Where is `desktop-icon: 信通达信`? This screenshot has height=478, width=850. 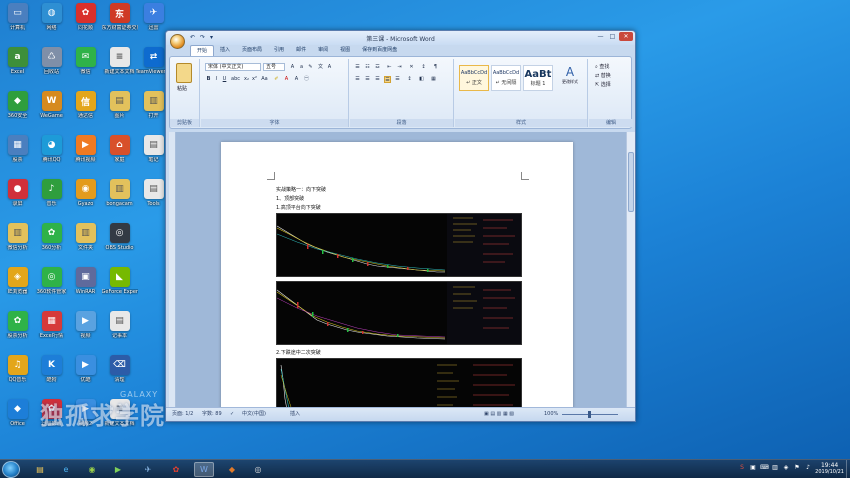 desktop-icon: 信通达信 is located at coordinates (85, 110).